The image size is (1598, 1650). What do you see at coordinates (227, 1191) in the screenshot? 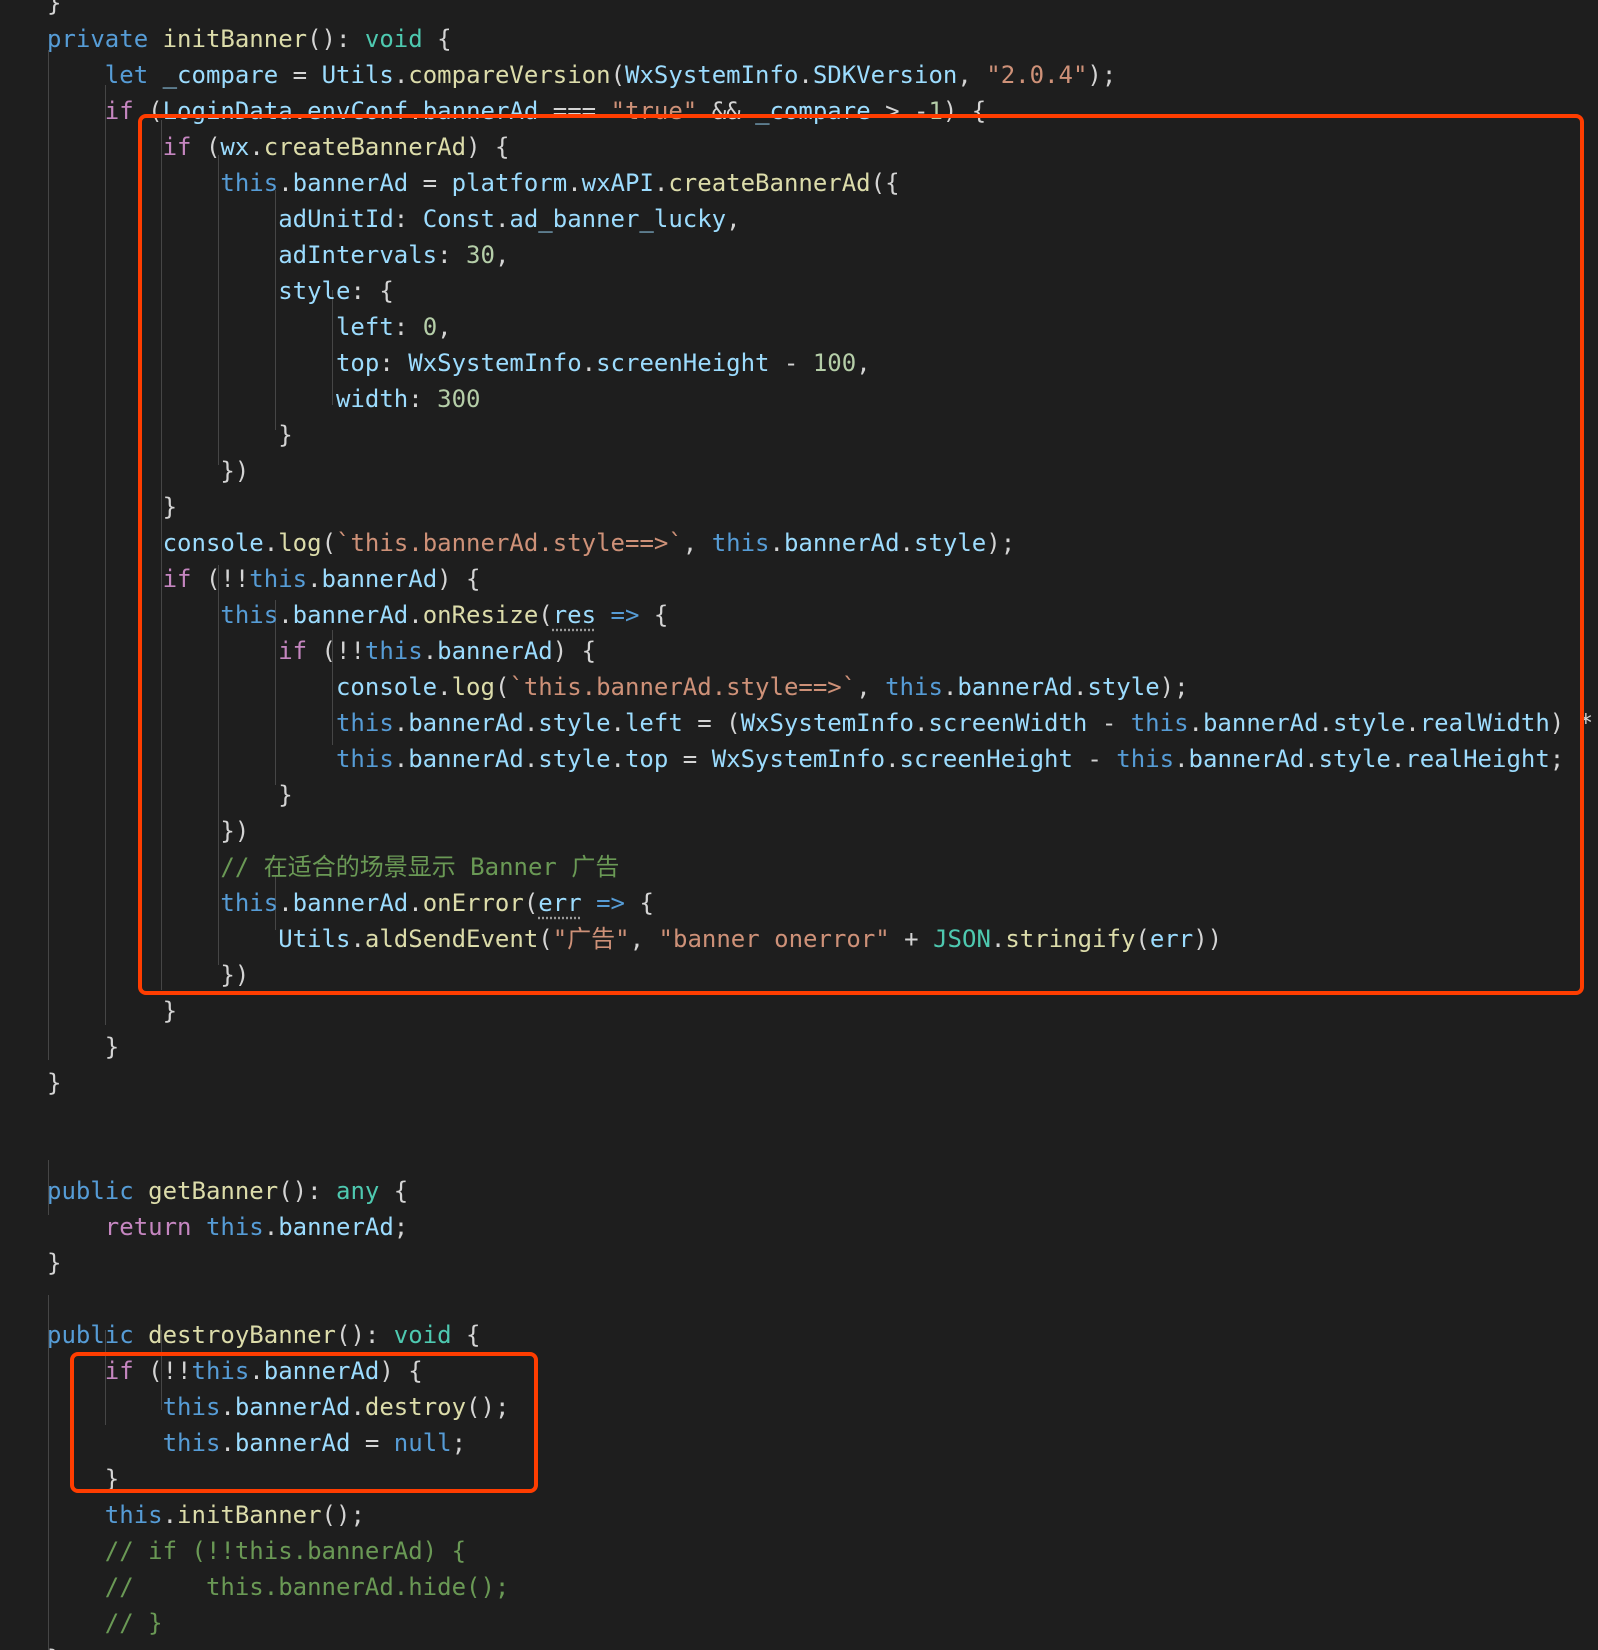
I see `code-line: public getBanner(): any {` at bounding box center [227, 1191].